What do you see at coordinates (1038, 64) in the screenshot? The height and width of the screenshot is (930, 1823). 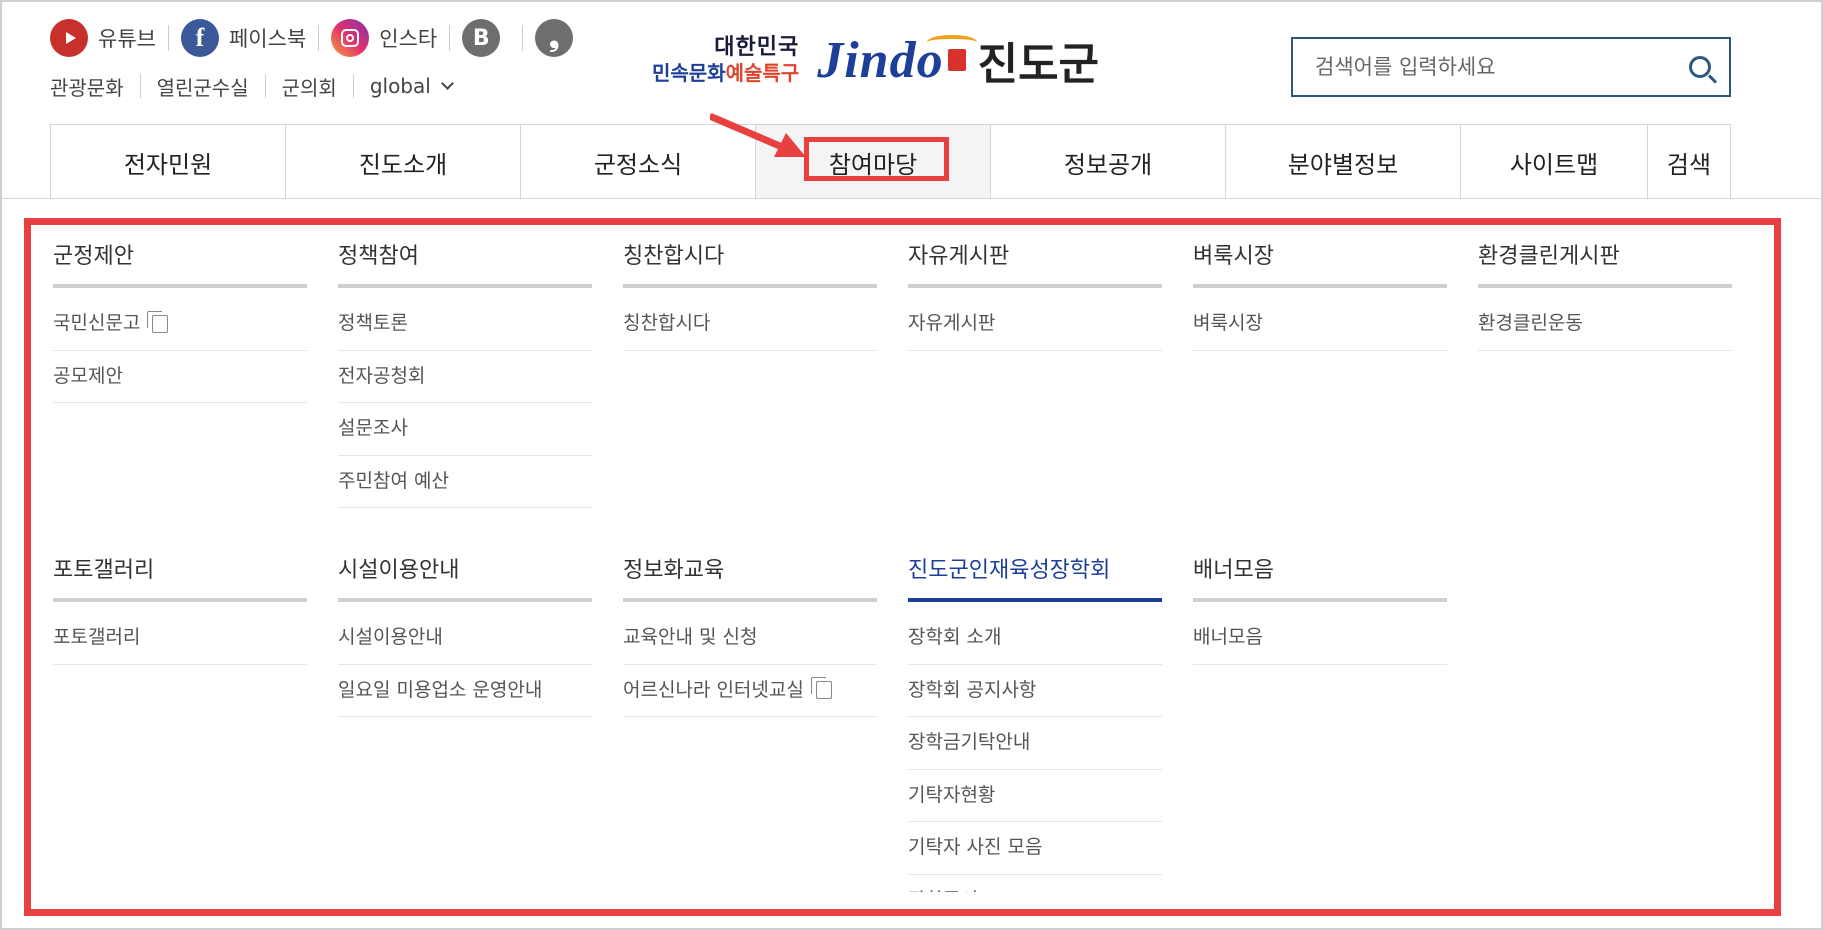 I see `logo-name: 진도군` at bounding box center [1038, 64].